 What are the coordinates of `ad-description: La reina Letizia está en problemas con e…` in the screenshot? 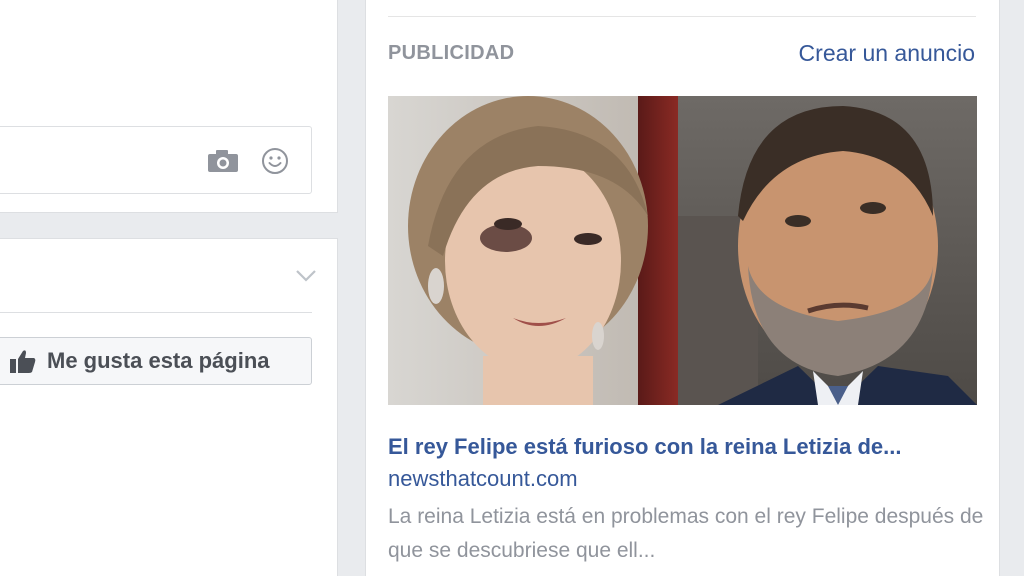 It's located at (686, 533).